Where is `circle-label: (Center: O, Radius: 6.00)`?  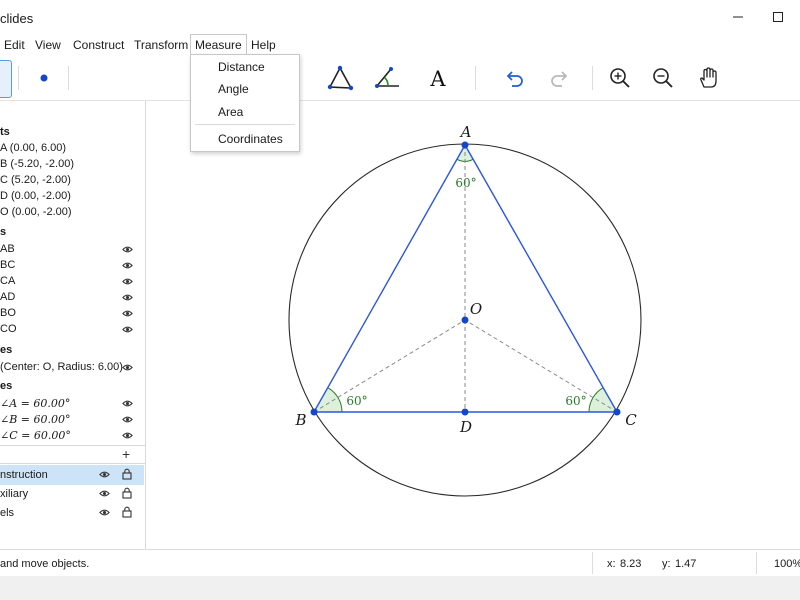 circle-label: (Center: O, Radius: 6.00) is located at coordinates (61, 367).